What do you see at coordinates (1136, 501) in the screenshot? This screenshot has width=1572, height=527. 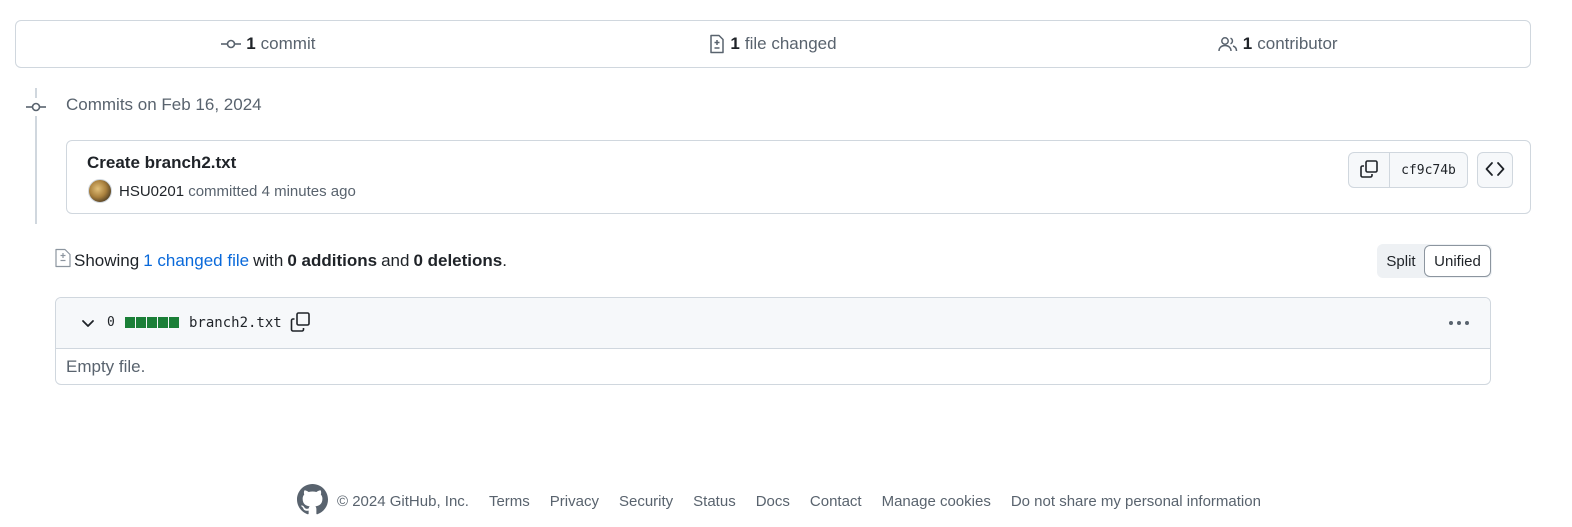 I see `footer-link-do-not-share: Do not share my personal information` at bounding box center [1136, 501].